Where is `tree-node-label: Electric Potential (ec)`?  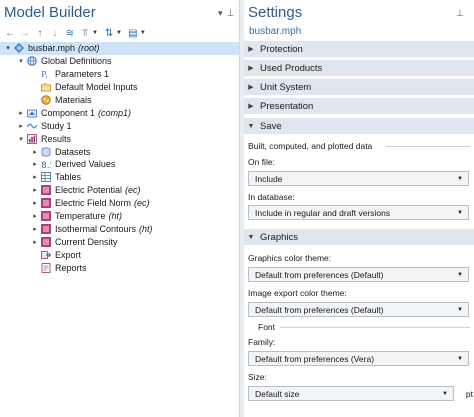
tree-node-label: Electric Potential (ec) is located at coordinates (98, 190).